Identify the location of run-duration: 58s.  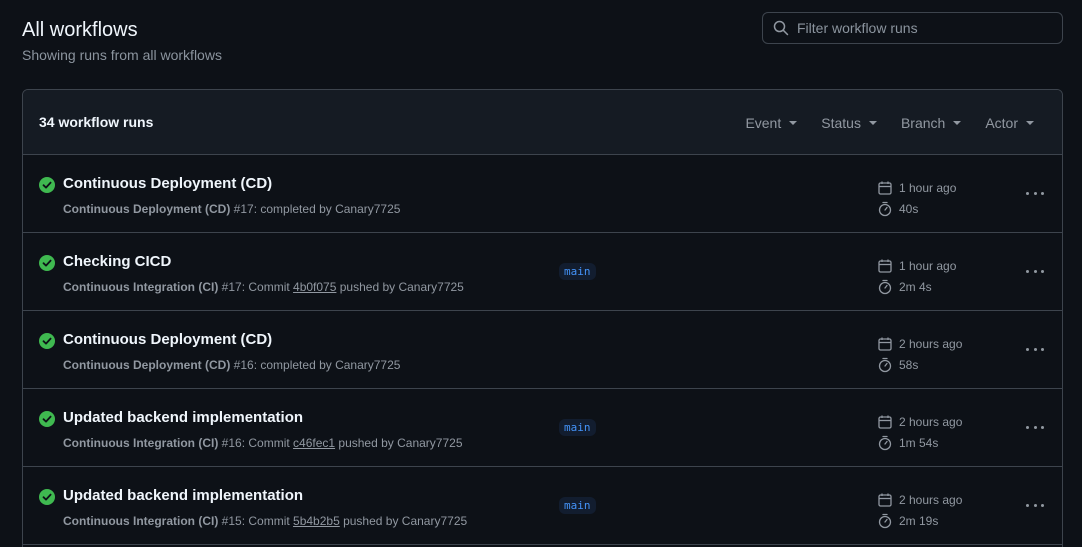
(909, 364).